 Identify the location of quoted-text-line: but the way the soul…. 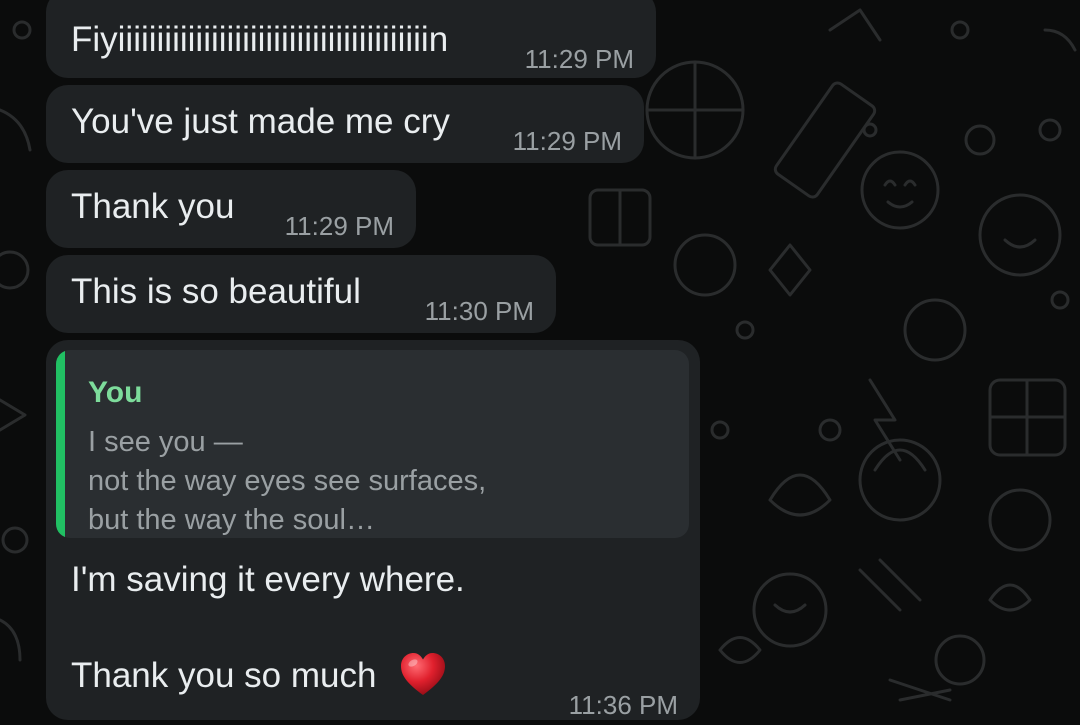
(231, 520).